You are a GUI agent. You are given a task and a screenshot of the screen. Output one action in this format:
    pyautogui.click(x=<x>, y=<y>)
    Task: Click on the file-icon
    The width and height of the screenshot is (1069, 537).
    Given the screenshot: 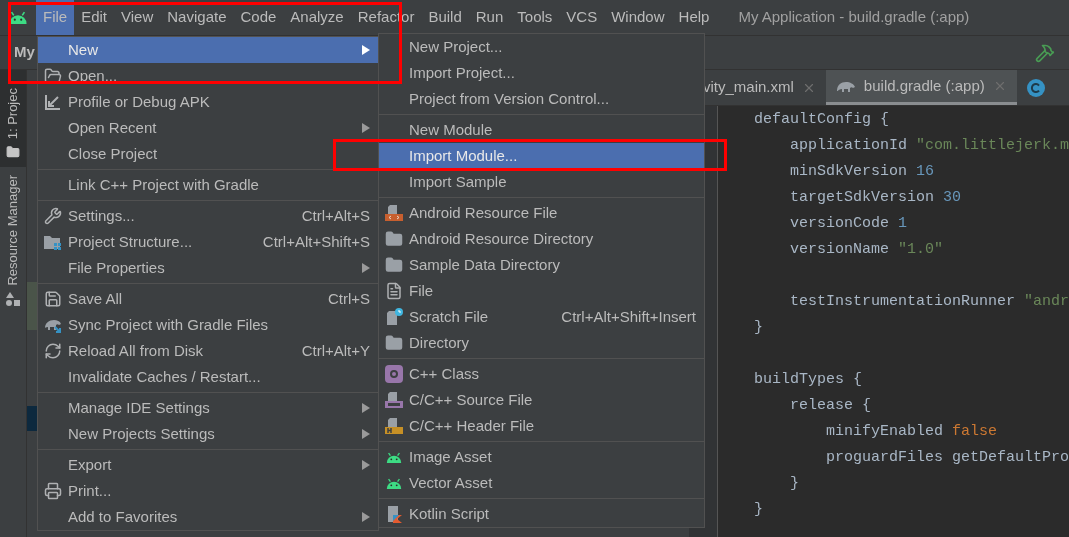 What is the action you would take?
    pyautogui.click(x=394, y=291)
    